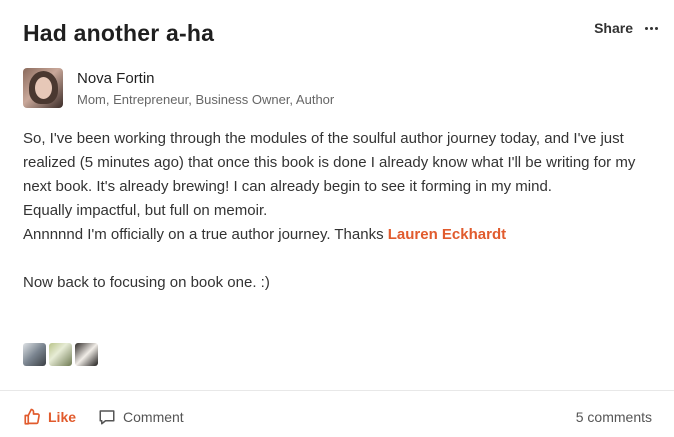  Describe the element at coordinates (613, 28) in the screenshot. I see `share-button: Share` at that location.